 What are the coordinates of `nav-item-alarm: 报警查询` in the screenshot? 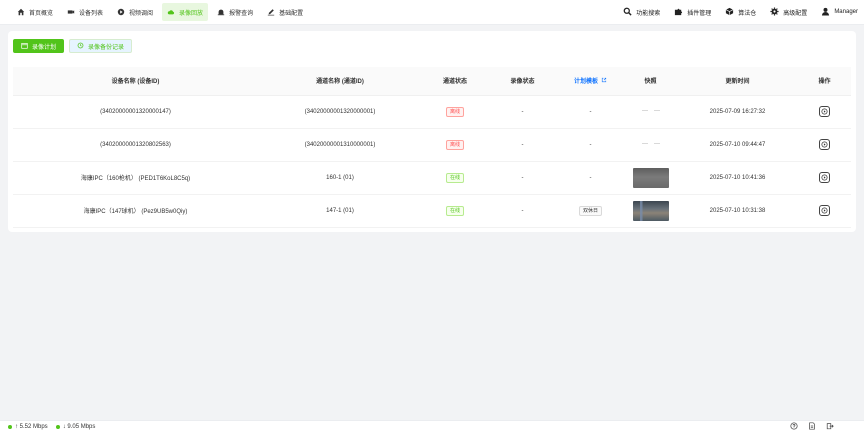 It's located at (235, 12).